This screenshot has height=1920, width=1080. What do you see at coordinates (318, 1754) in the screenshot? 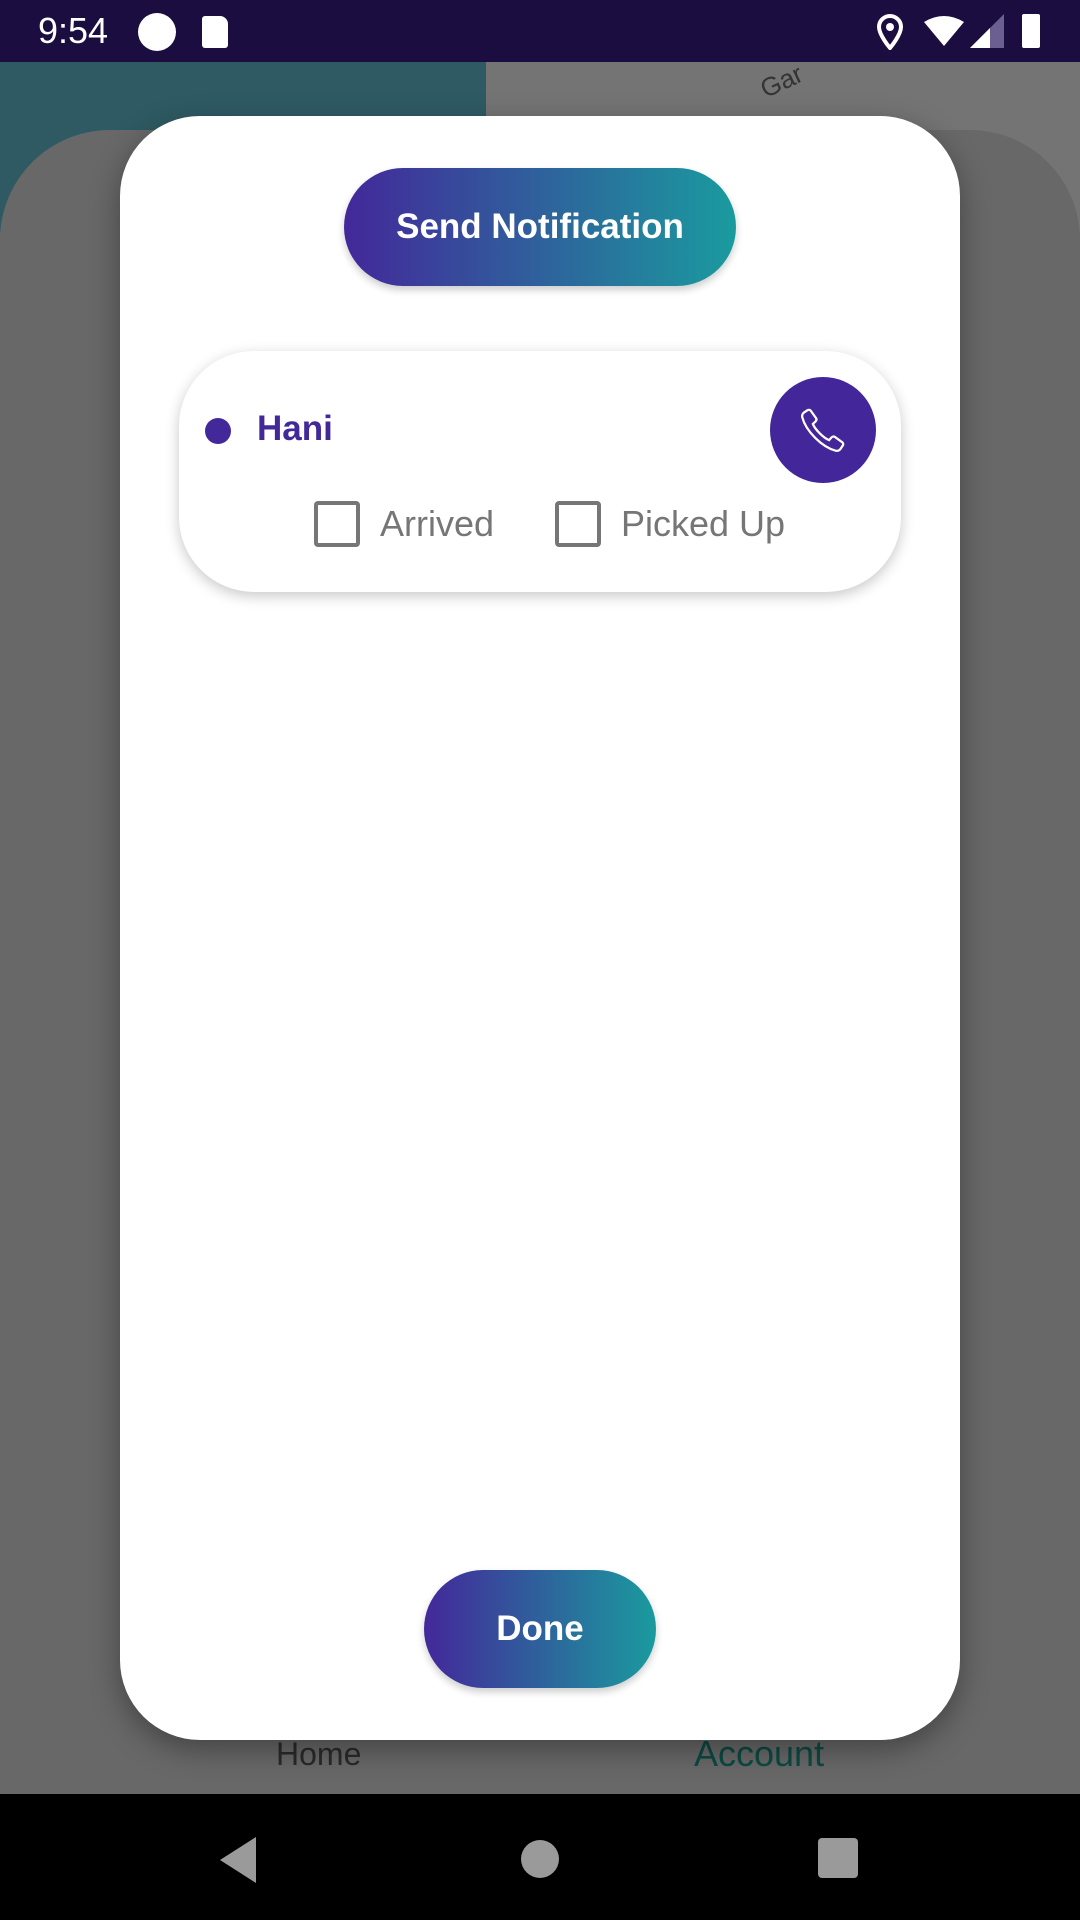
I see `tab-home: Home` at bounding box center [318, 1754].